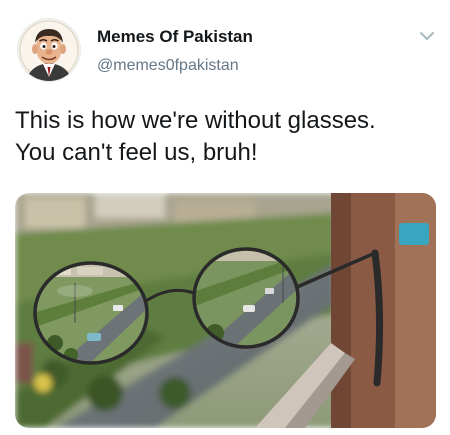 The height and width of the screenshot is (435, 450). I want to click on chevron-down-icon, so click(427, 36).